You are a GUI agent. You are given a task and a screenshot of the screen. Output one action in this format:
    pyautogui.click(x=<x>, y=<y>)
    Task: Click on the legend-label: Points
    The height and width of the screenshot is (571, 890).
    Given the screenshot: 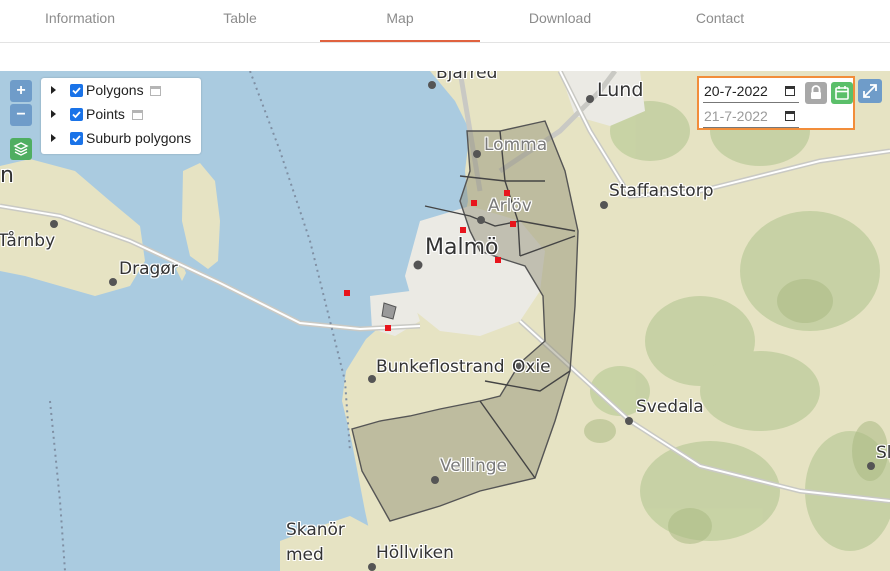 What is the action you would take?
    pyautogui.click(x=105, y=114)
    